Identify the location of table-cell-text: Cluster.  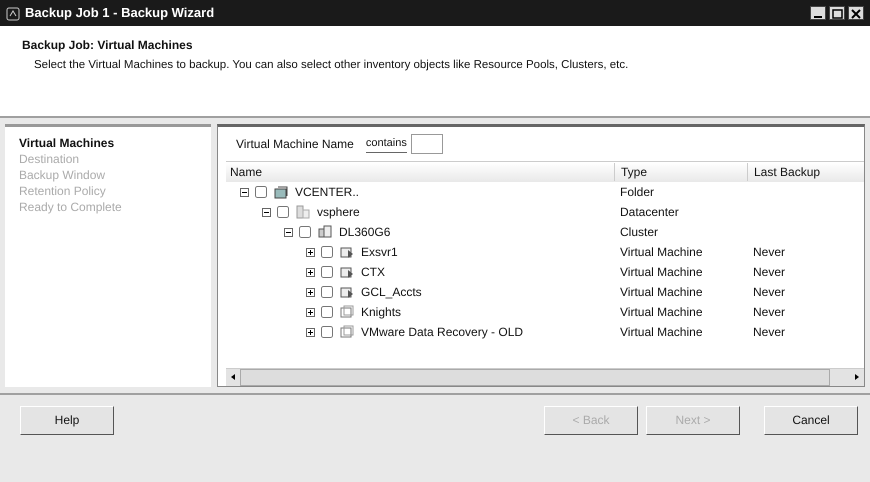
(639, 232).